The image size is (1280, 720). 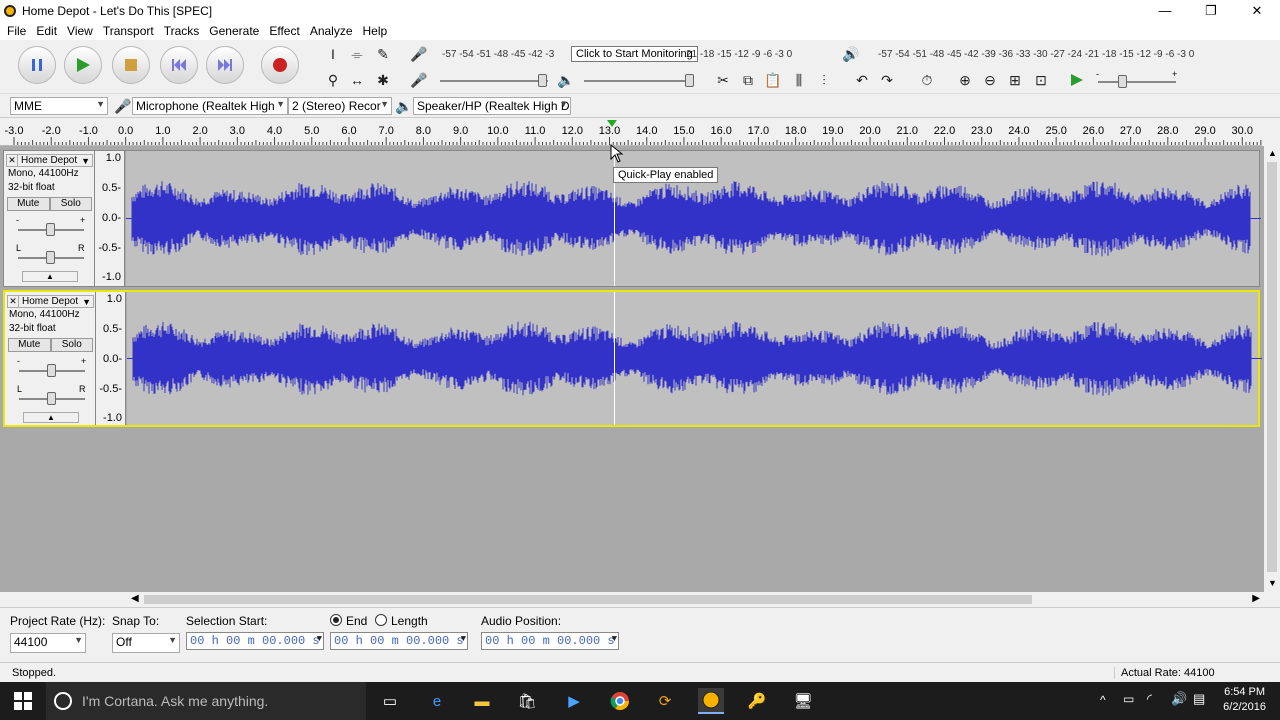 I want to click on cut-icon: ✂, so click(x=723, y=80).